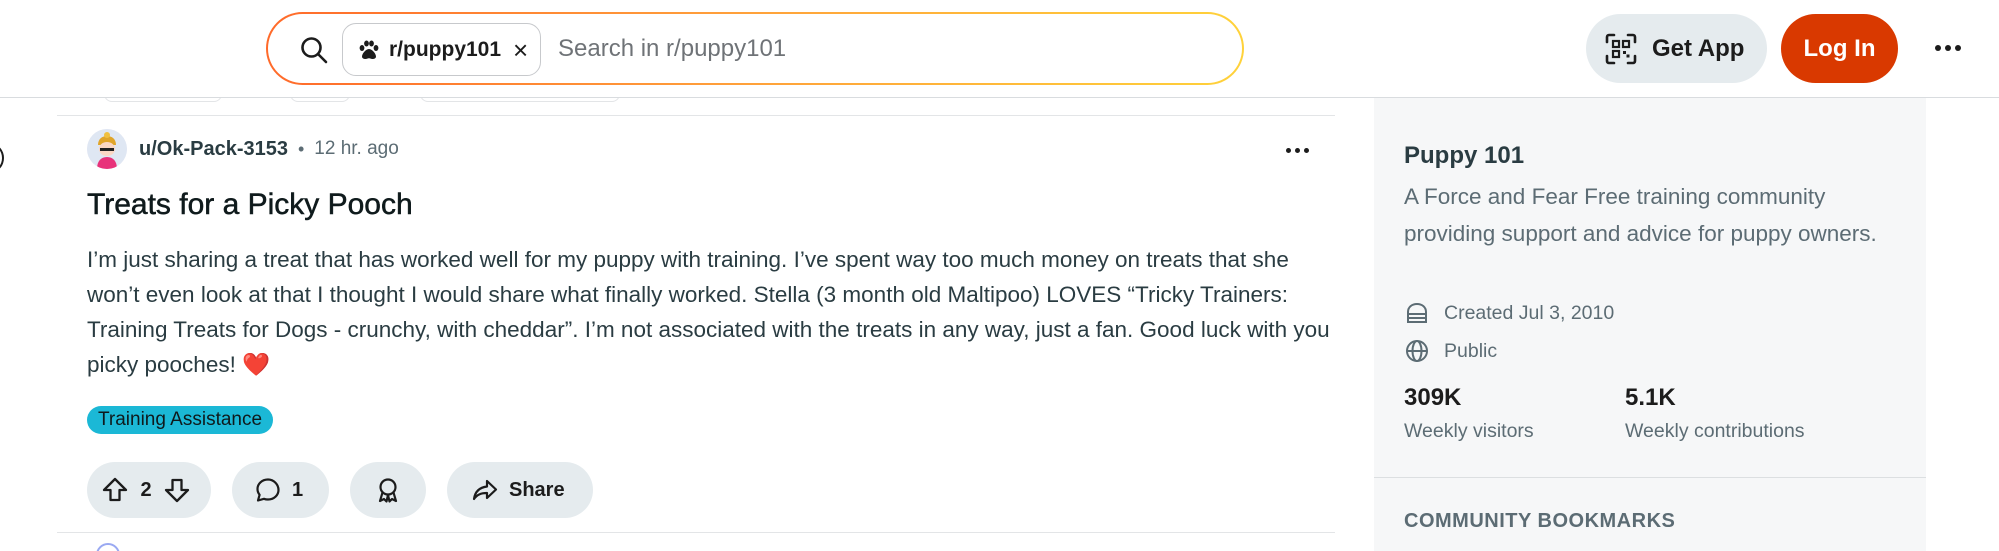 The image size is (1999, 551). What do you see at coordinates (115, 490) in the screenshot?
I see `upvote-icon` at bounding box center [115, 490].